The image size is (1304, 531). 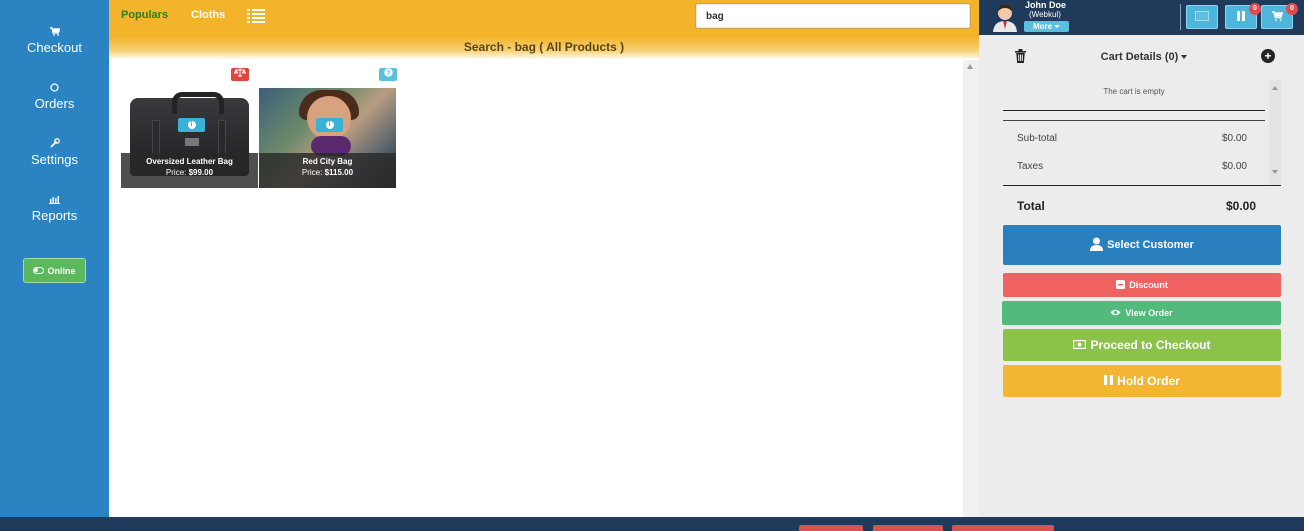 What do you see at coordinates (54, 159) in the screenshot?
I see `sidebar-item-label: Settings` at bounding box center [54, 159].